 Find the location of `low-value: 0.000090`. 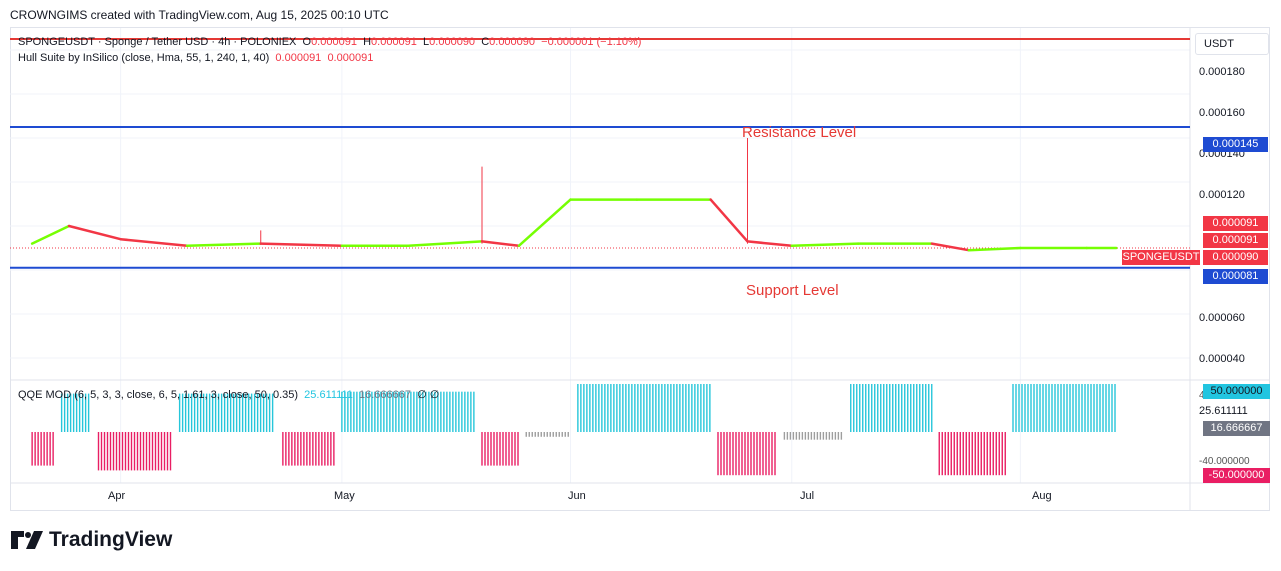

low-value: 0.000090 is located at coordinates (452, 42).